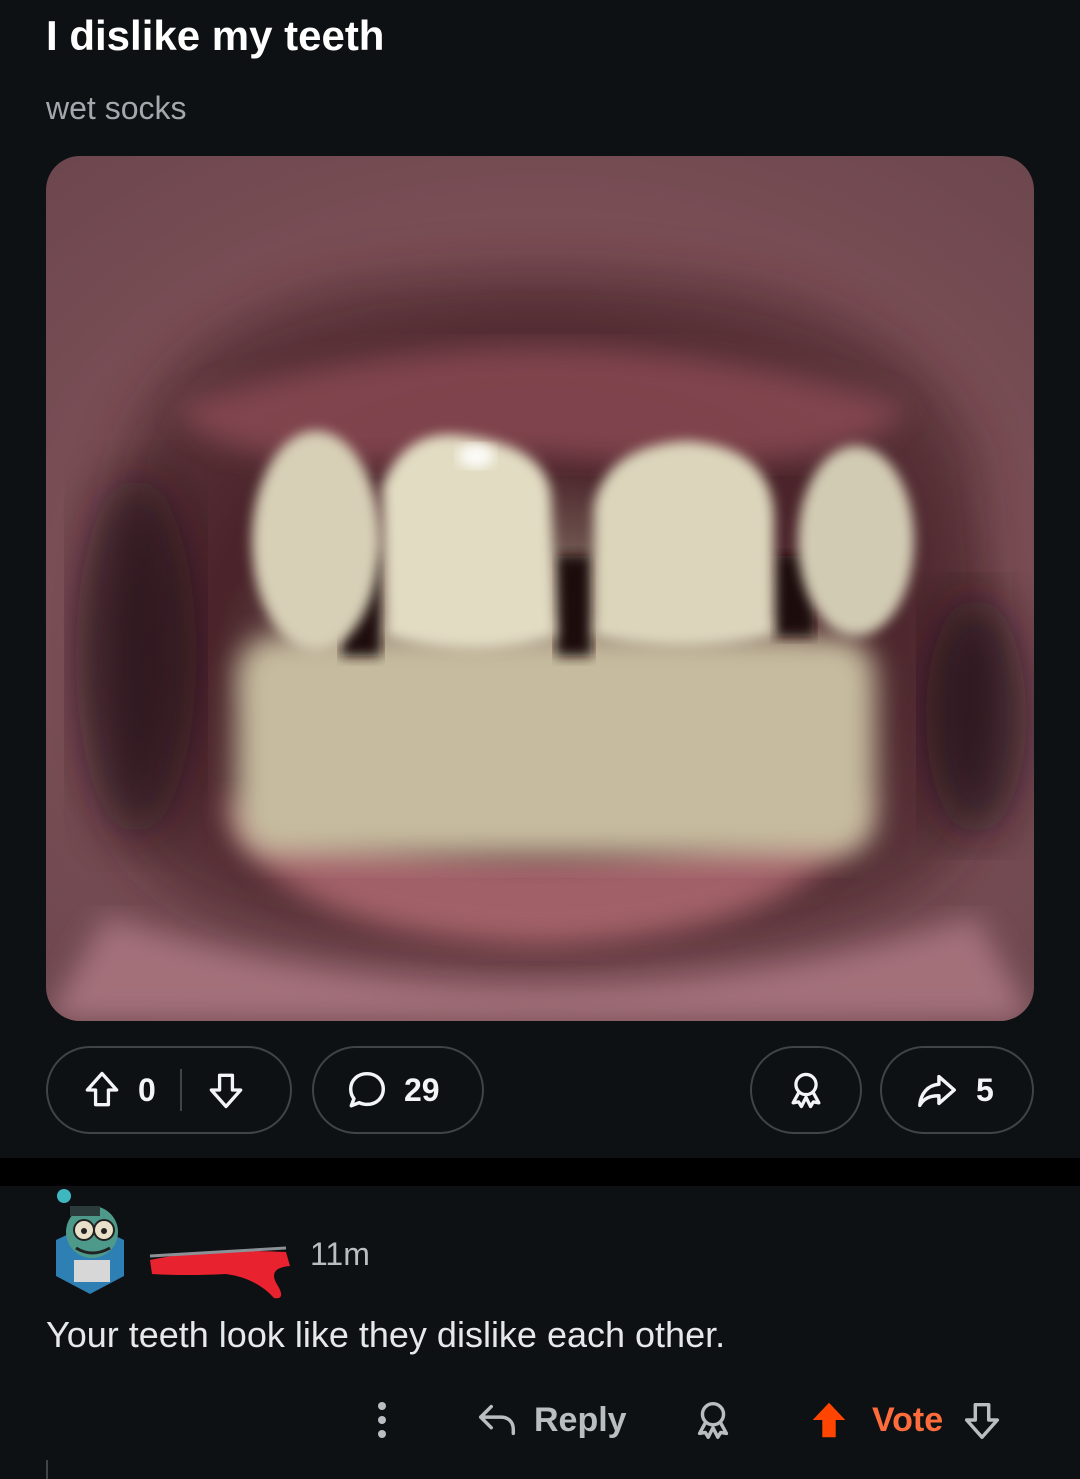  Describe the element at coordinates (398, 1090) in the screenshot. I see `comments-button: 29` at that location.